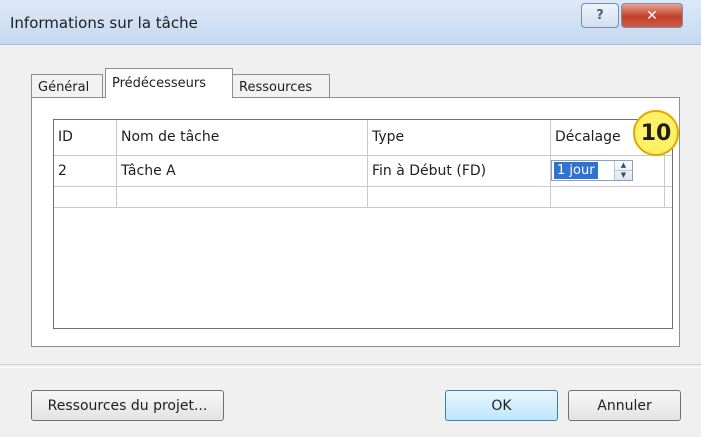  What do you see at coordinates (64, 87) in the screenshot?
I see `tab-general-label: Général` at bounding box center [64, 87].